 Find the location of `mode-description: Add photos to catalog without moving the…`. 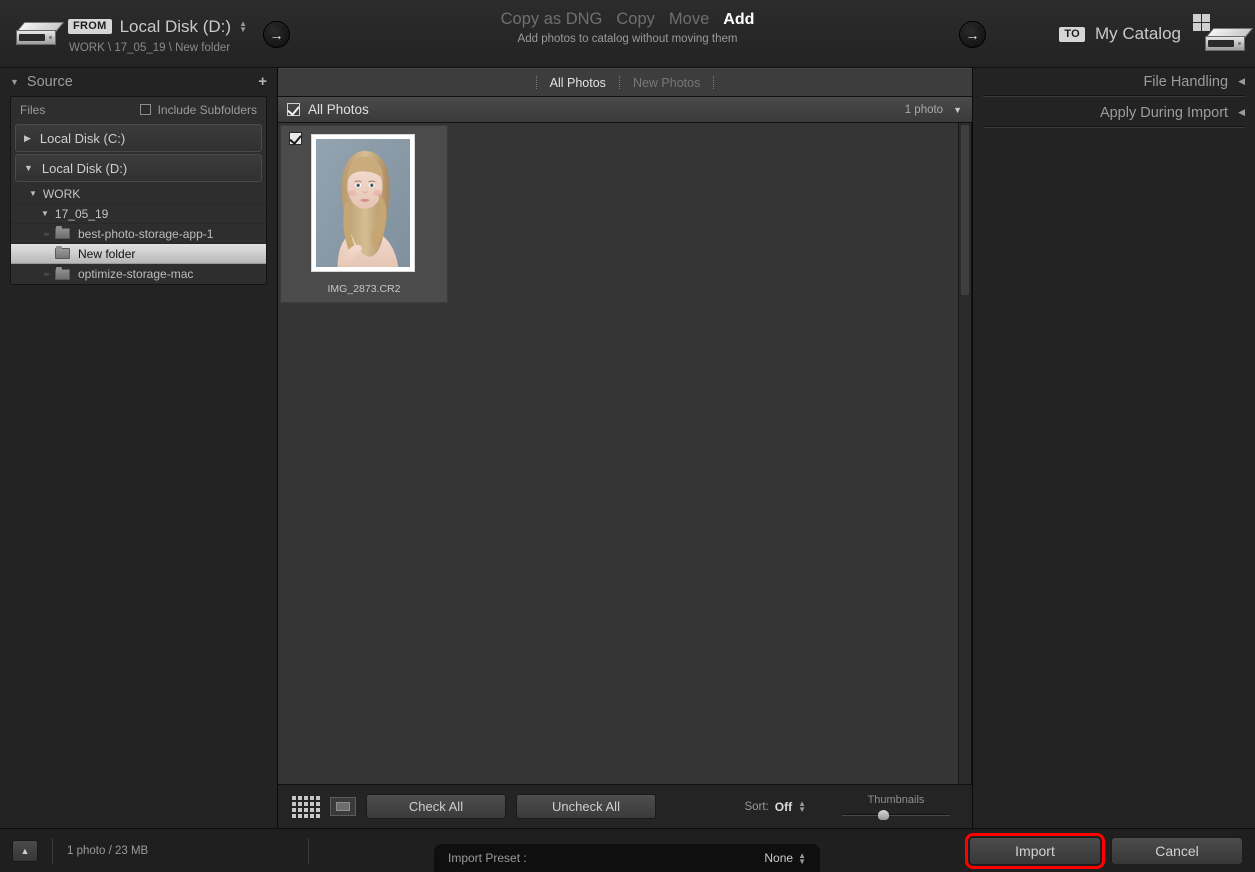

mode-description: Add photos to catalog without moving the… is located at coordinates (627, 39).